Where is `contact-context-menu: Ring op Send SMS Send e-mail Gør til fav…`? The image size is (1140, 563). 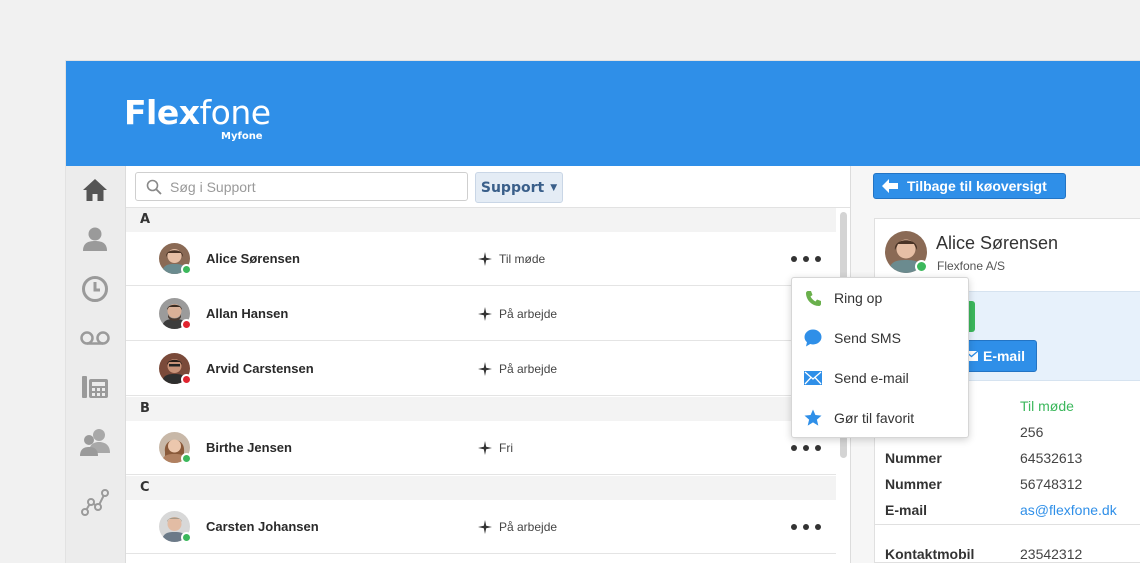
contact-context-menu: Ring op Send SMS Send e-mail Gør til fav… is located at coordinates (880, 357).